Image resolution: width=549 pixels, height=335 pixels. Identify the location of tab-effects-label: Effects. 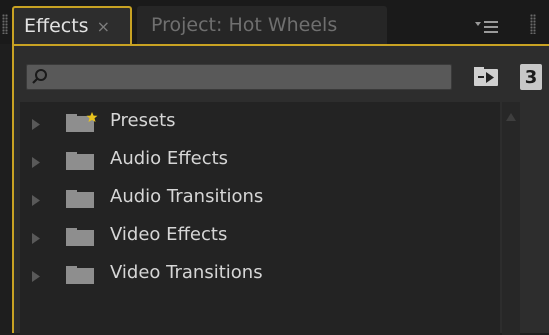
(56, 26).